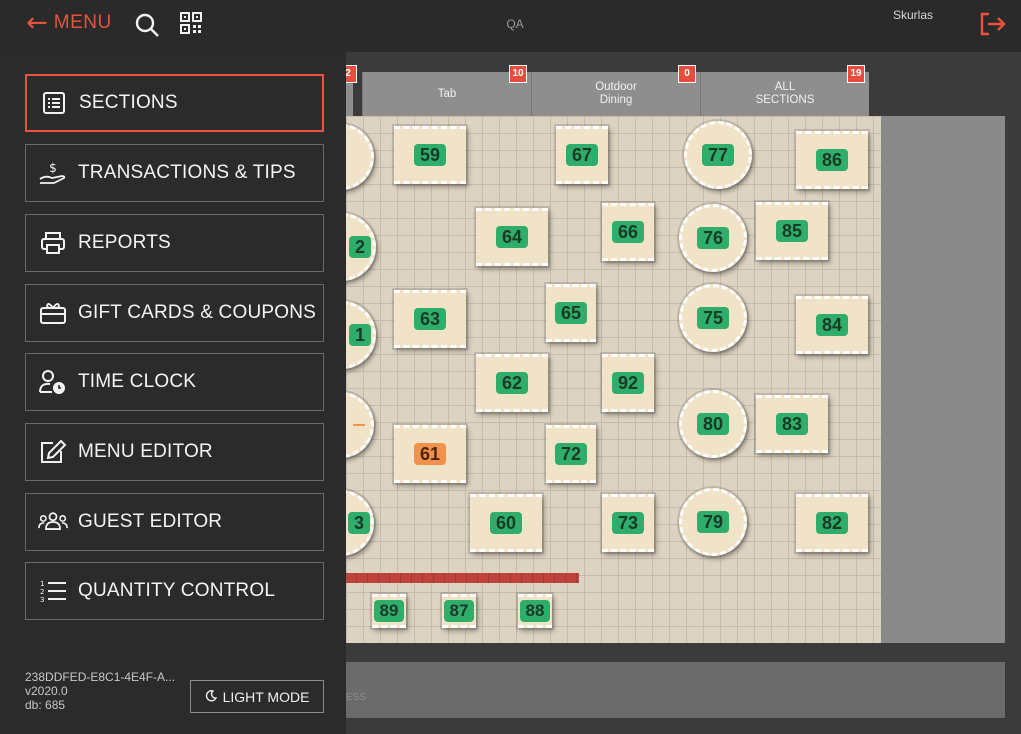 The image size is (1021, 734). I want to click on table-65: 65, so click(571, 313).